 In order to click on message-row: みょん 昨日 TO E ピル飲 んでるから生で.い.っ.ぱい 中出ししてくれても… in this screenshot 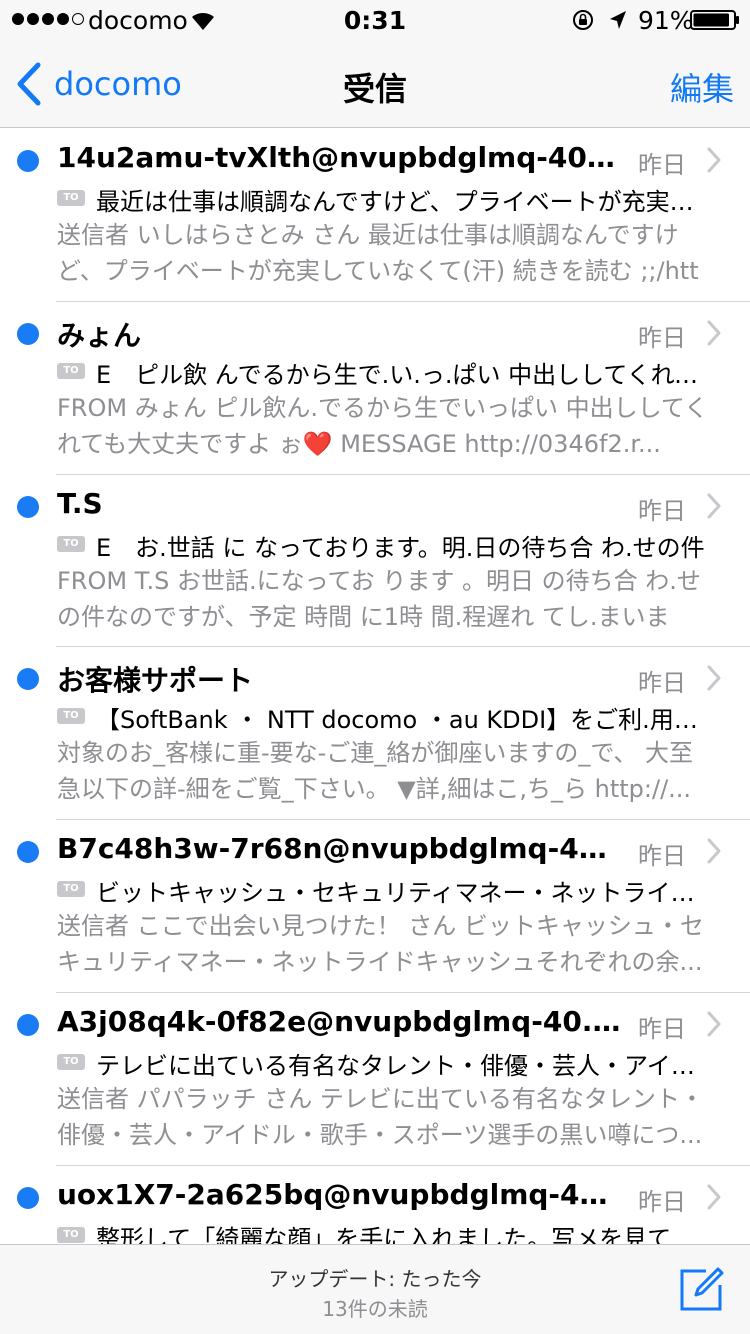, I will do `click(375, 388)`.